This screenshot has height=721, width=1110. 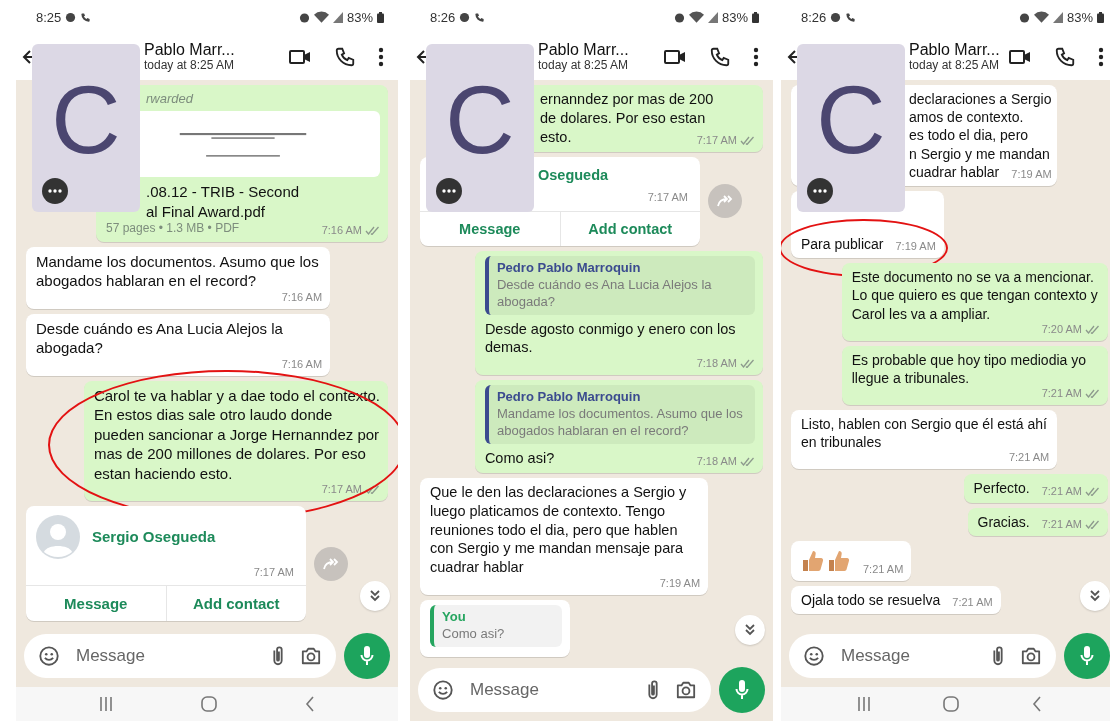 I want to click on battery-level: 83%, so click(x=1079, y=17).